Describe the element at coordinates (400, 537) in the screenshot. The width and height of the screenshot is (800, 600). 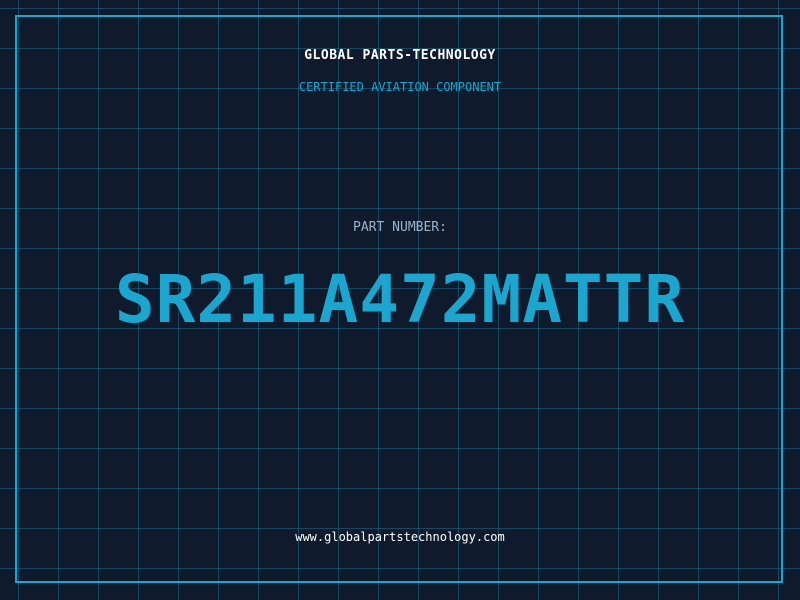
I see `website-url: www.globalpartstechnology.com` at that location.